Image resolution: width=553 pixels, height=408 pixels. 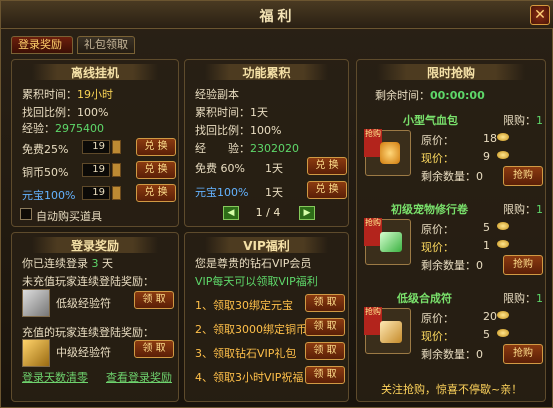 What do you see at coordinates (83, 352) in the screenshot?
I see `vip-reward-item: 中级经验符` at bounding box center [83, 352].